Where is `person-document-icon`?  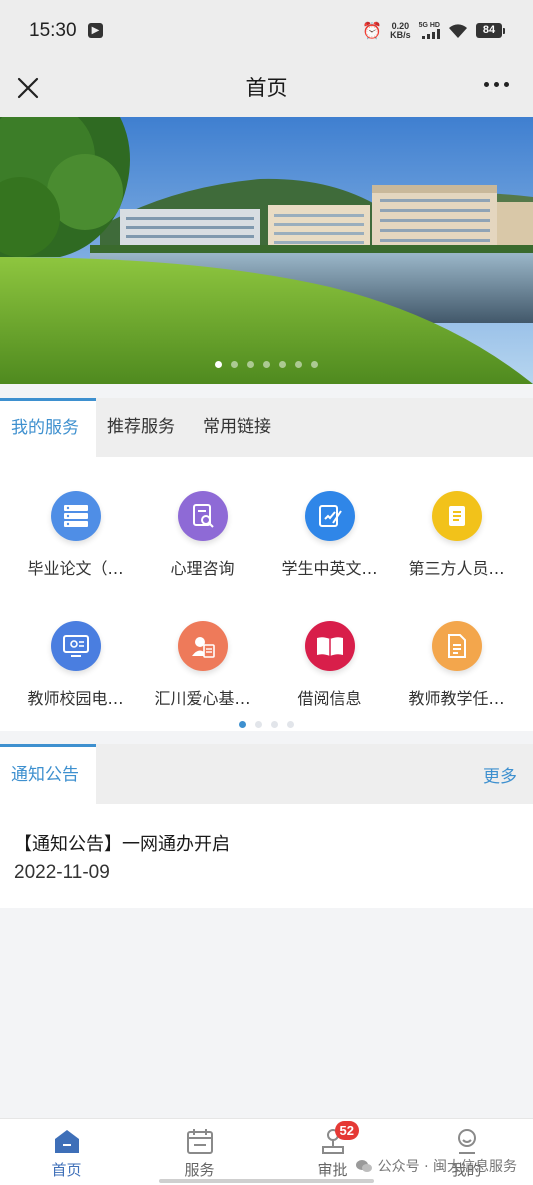 person-document-icon is located at coordinates (202, 646).